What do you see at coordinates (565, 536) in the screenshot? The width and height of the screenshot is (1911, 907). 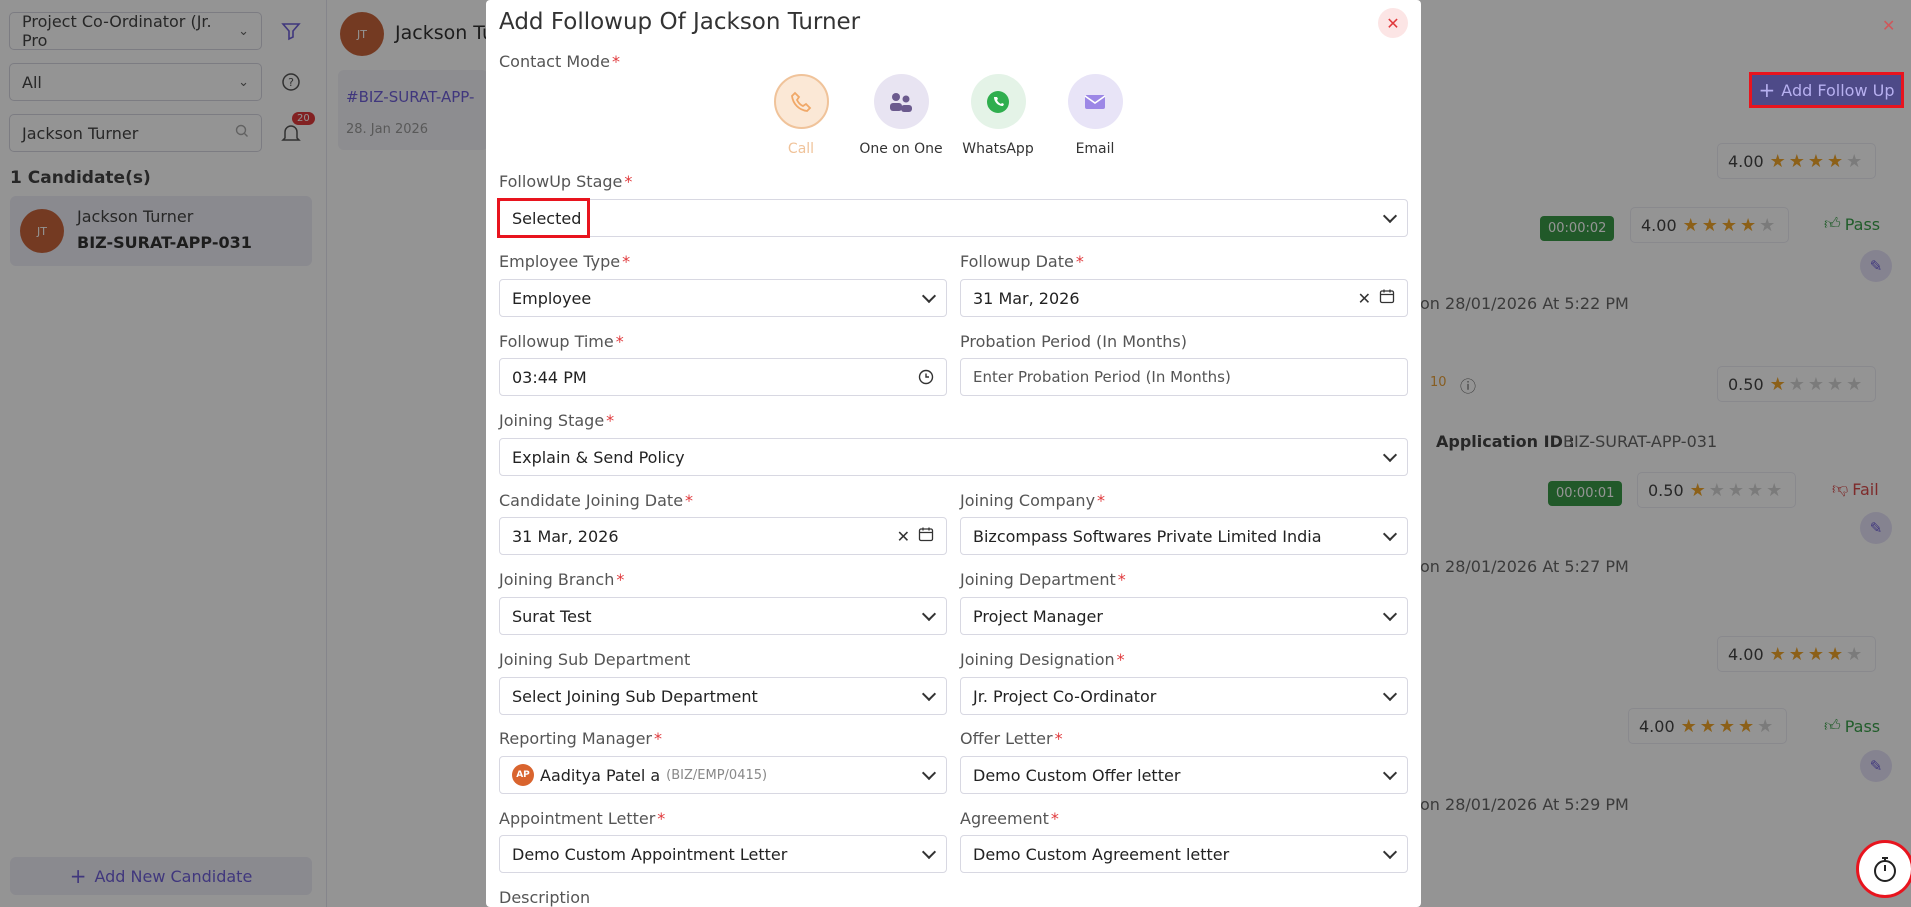 I see `candidate-joining-date-value: 31 Mar, 2026` at bounding box center [565, 536].